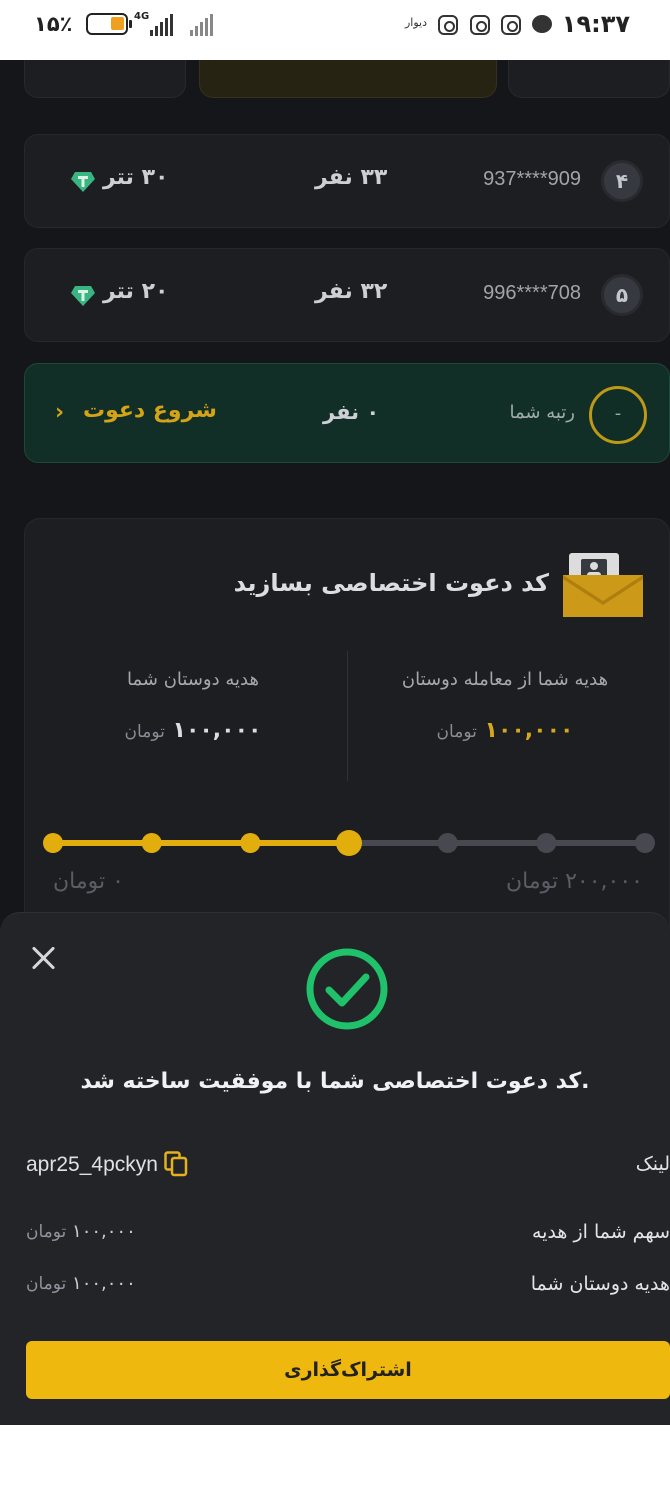 Image resolution: width=670 pixels, height=1500 pixels. What do you see at coordinates (348, 1288) in the screenshot?
I see `friends-gift-row: هدیه دوستان شما ۱۰۰,۰۰۰ تومان` at bounding box center [348, 1288].